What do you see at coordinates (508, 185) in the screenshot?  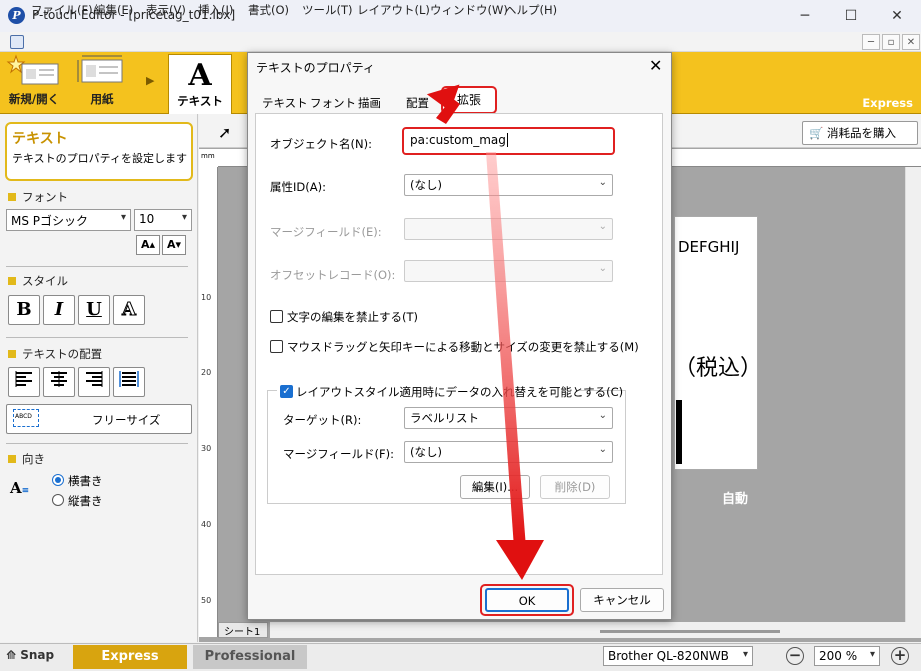 I see `attr-id-select: (なし) ⌄` at bounding box center [508, 185].